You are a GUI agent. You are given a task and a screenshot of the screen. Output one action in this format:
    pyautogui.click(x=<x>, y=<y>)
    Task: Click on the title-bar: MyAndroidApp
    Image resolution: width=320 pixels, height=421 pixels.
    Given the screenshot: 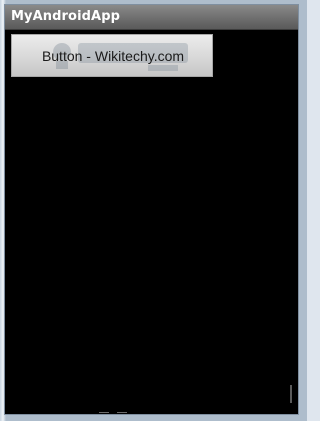 What is the action you would take?
    pyautogui.click(x=151, y=17)
    